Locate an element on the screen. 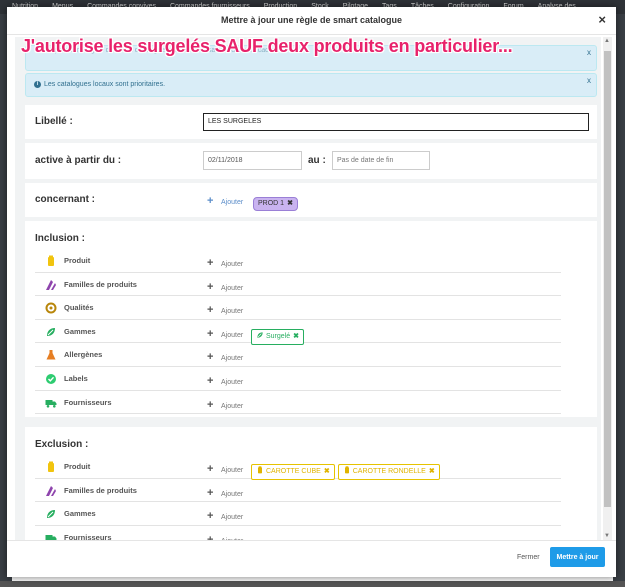 The width and height of the screenshot is (625, 587). concernant-add-button: + Ajouter is located at coordinates (225, 200).